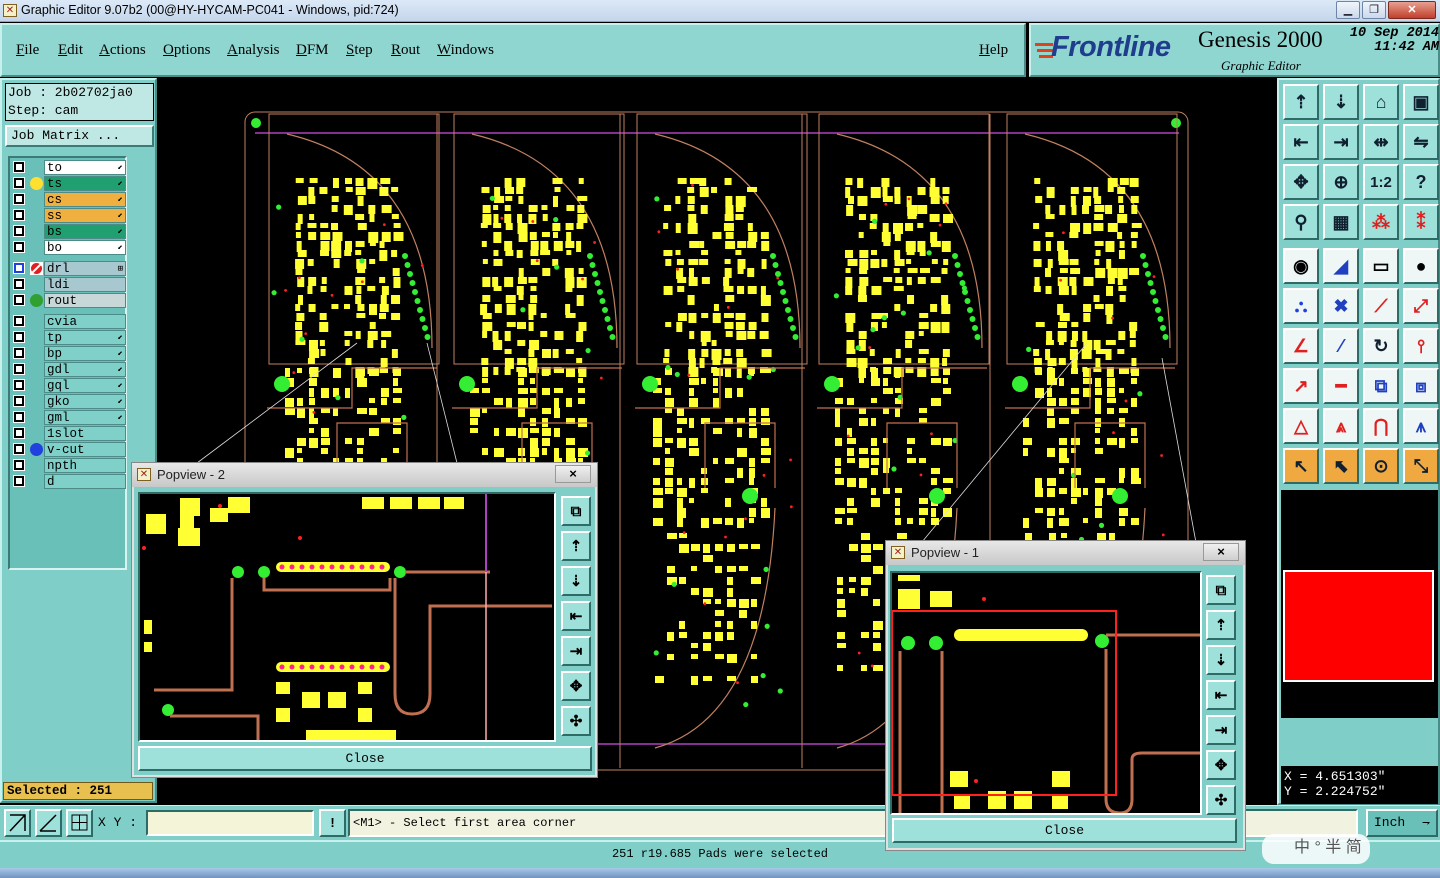 The height and width of the screenshot is (878, 1440). I want to click on popview-1-close-x: ×, so click(1221, 552).